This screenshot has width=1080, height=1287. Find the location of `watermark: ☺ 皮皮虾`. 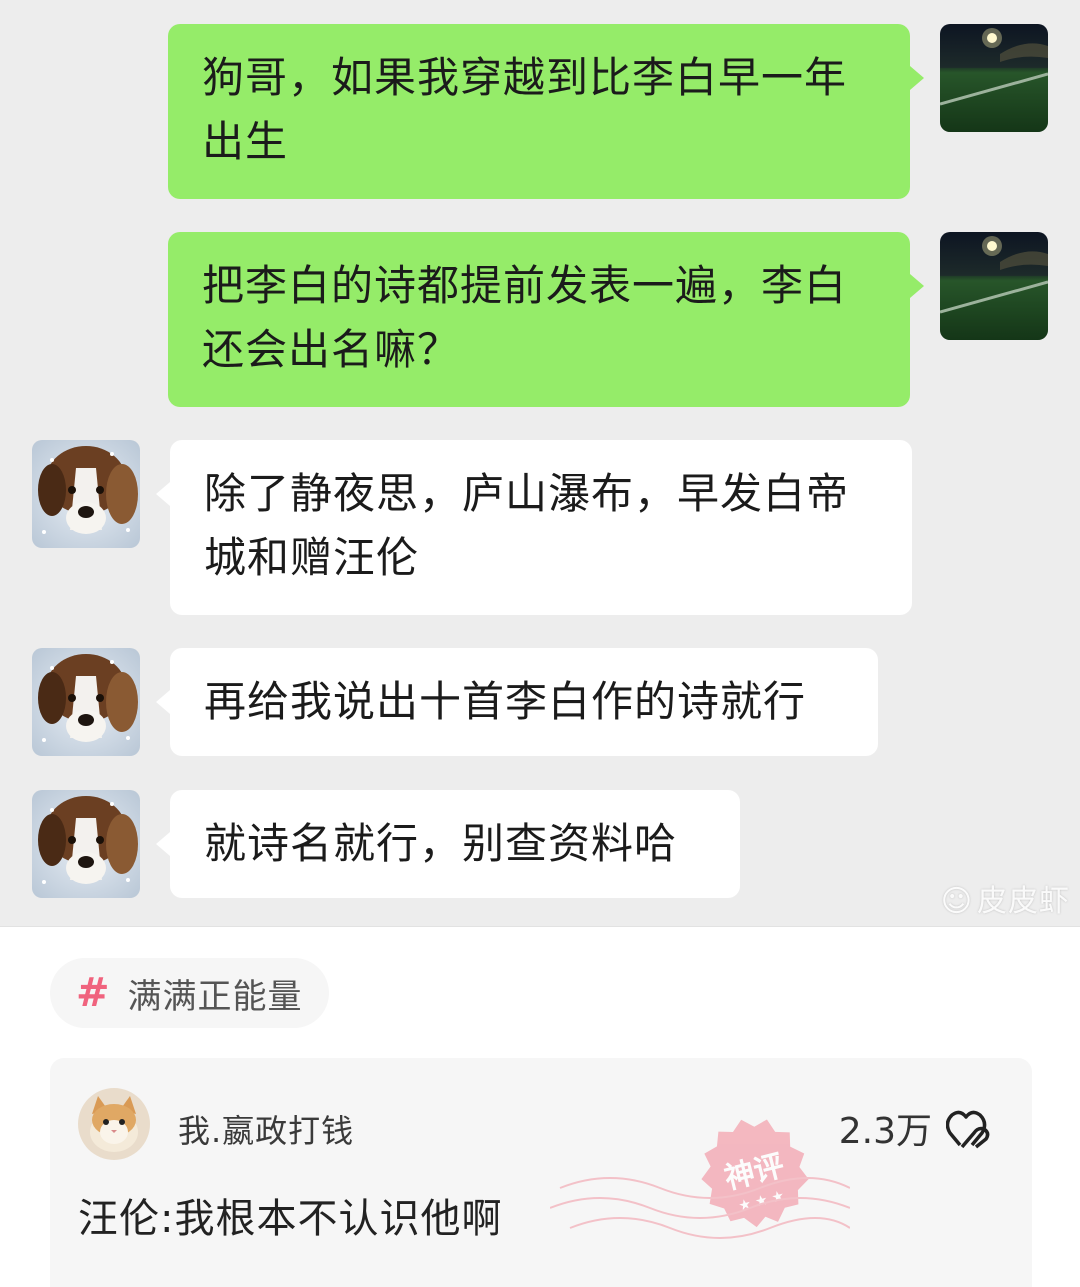

watermark: ☺ 皮皮虾 is located at coordinates (1005, 898).